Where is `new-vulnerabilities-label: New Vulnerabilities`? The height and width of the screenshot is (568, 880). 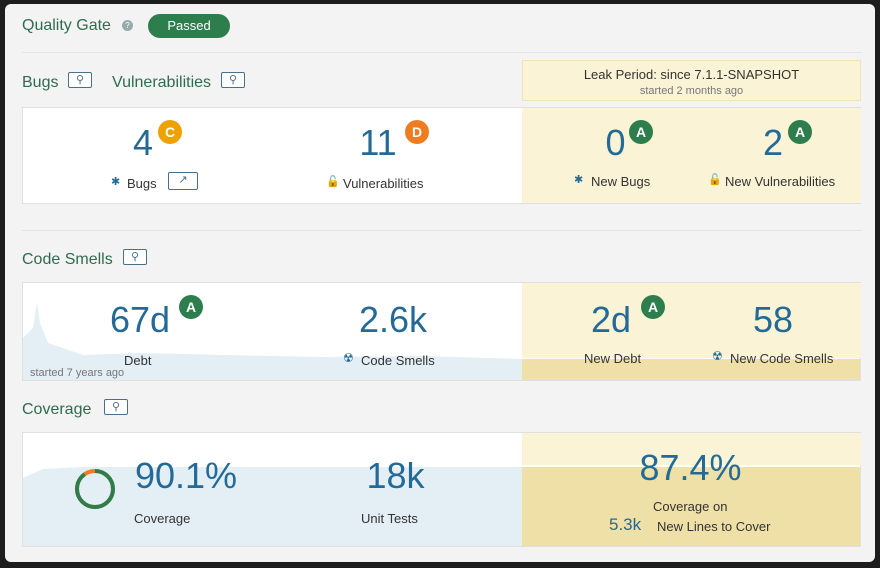
new-vulnerabilities-label: New Vulnerabilities is located at coordinates (780, 181).